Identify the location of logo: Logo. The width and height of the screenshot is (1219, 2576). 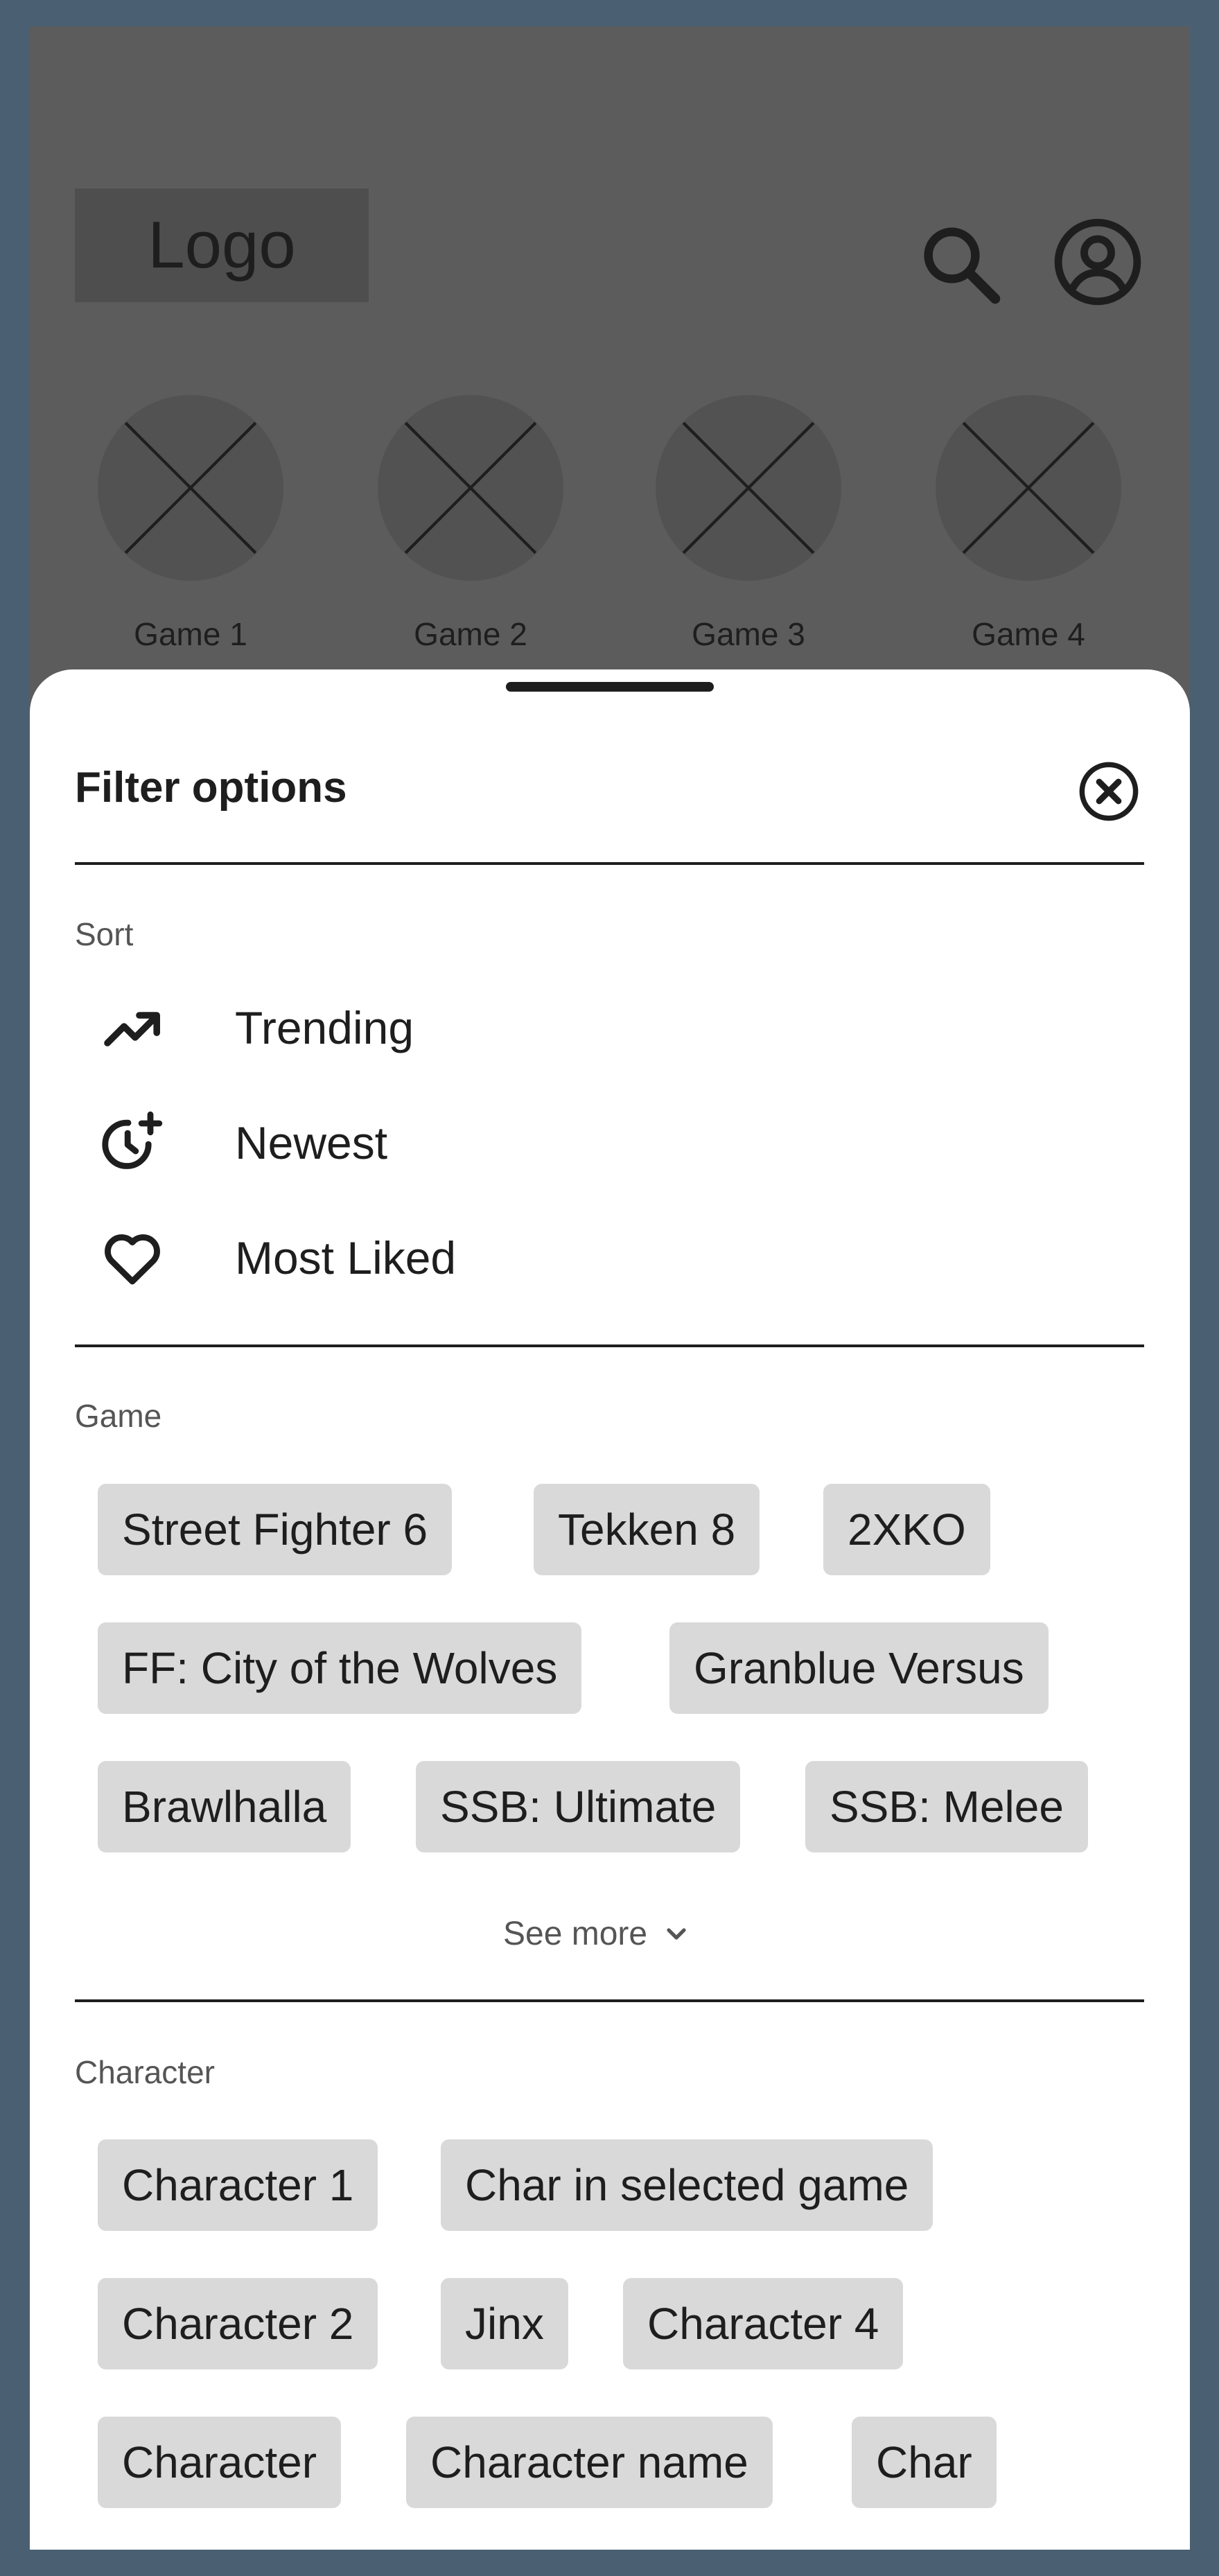
(222, 245).